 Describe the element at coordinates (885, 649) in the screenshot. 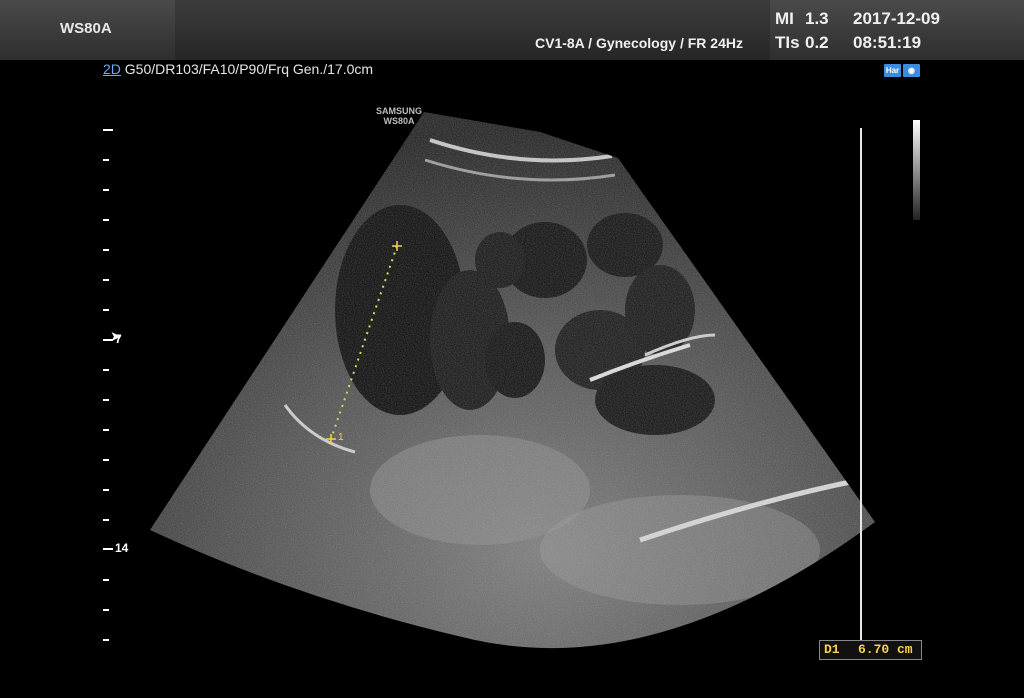

I see `measurement-value: 6.70 cm` at that location.